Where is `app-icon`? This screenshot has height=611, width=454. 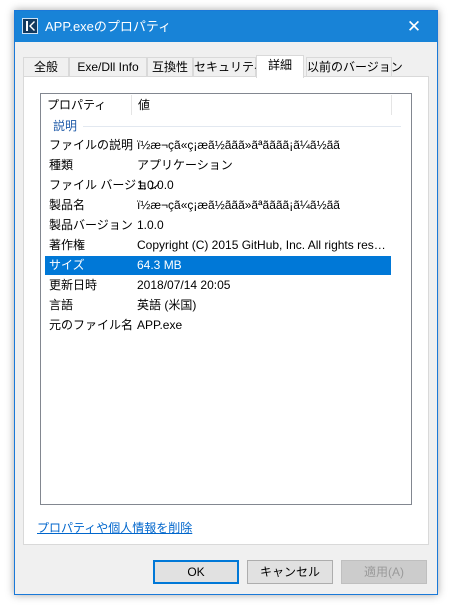 app-icon is located at coordinates (30, 26).